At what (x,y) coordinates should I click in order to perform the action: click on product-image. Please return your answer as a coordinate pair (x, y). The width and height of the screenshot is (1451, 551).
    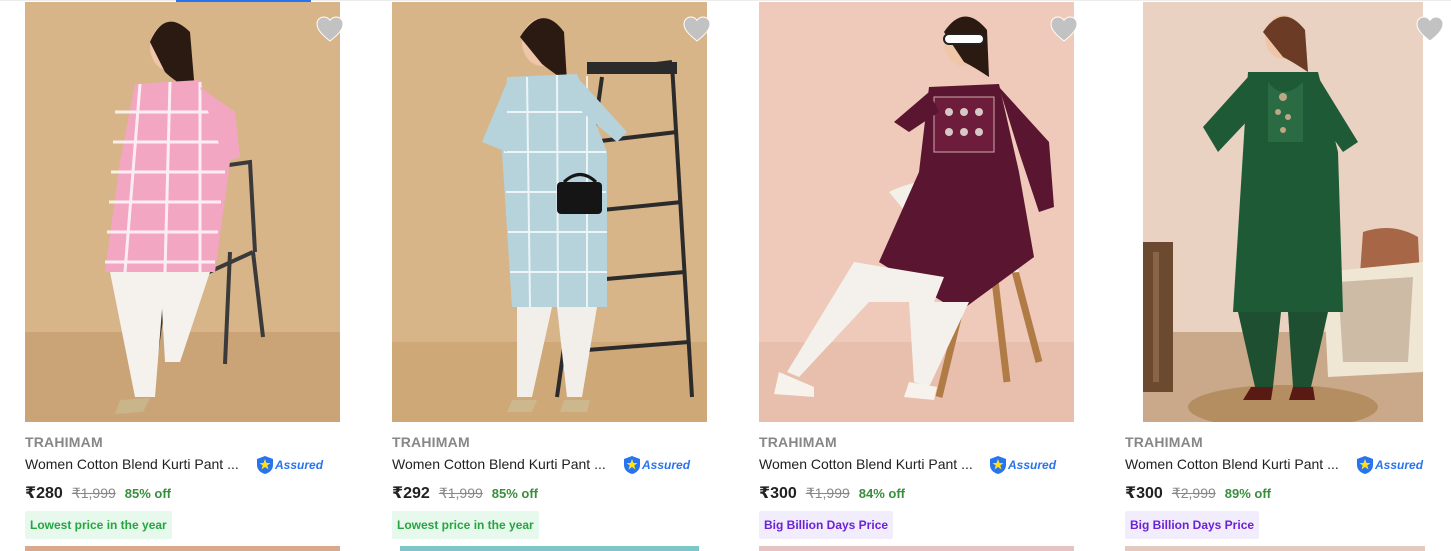
    Looking at the image, I should click on (1283, 212).